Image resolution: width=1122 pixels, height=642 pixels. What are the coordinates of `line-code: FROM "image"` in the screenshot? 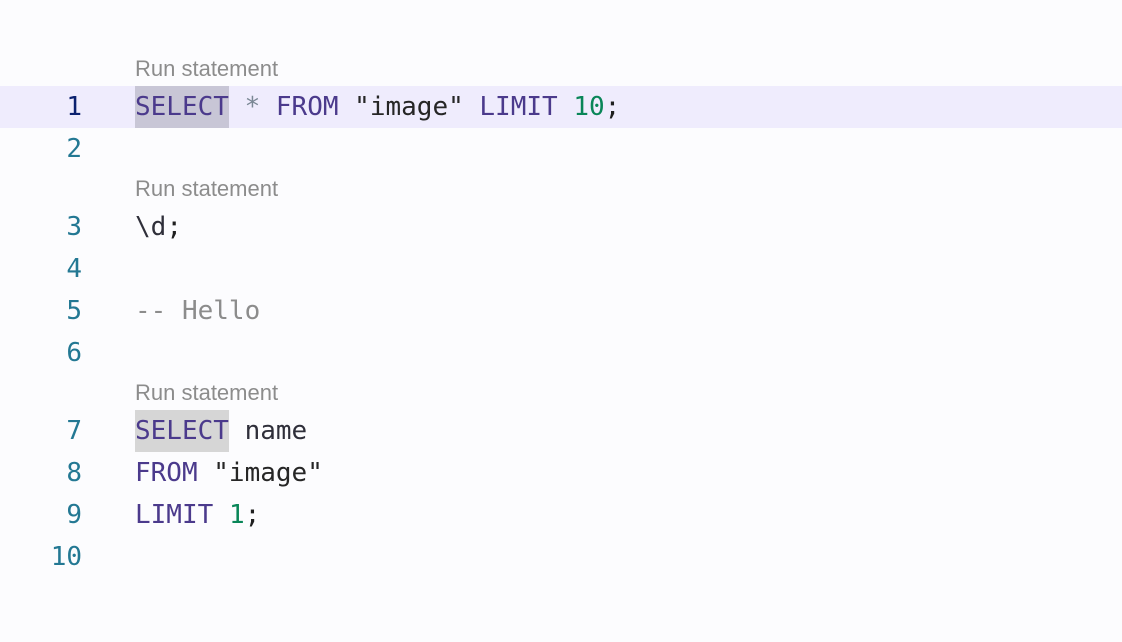 It's located at (229, 473).